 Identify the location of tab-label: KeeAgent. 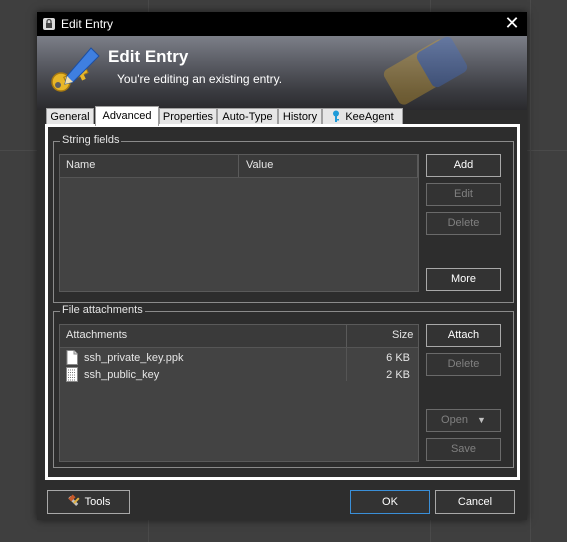
(369, 117).